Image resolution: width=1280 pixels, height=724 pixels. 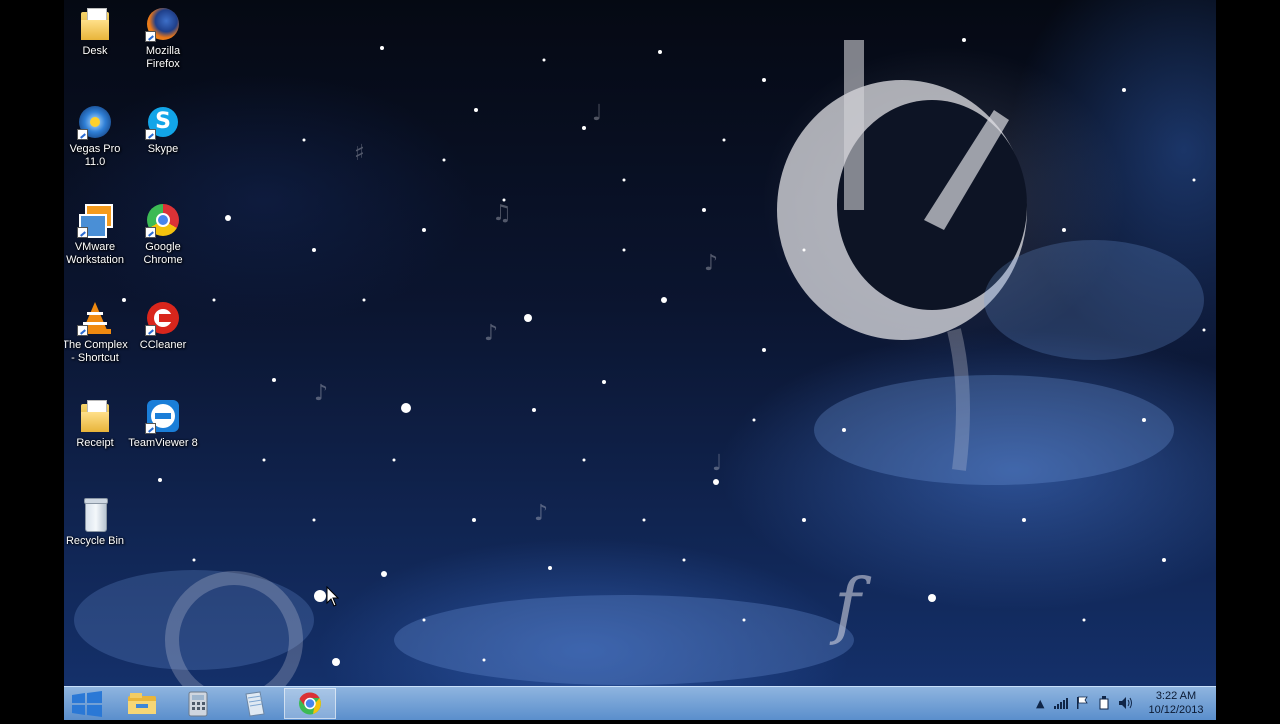 I want to click on desktop-icon-recycle-bin: Recycle Bin, so click(x=97, y=522).